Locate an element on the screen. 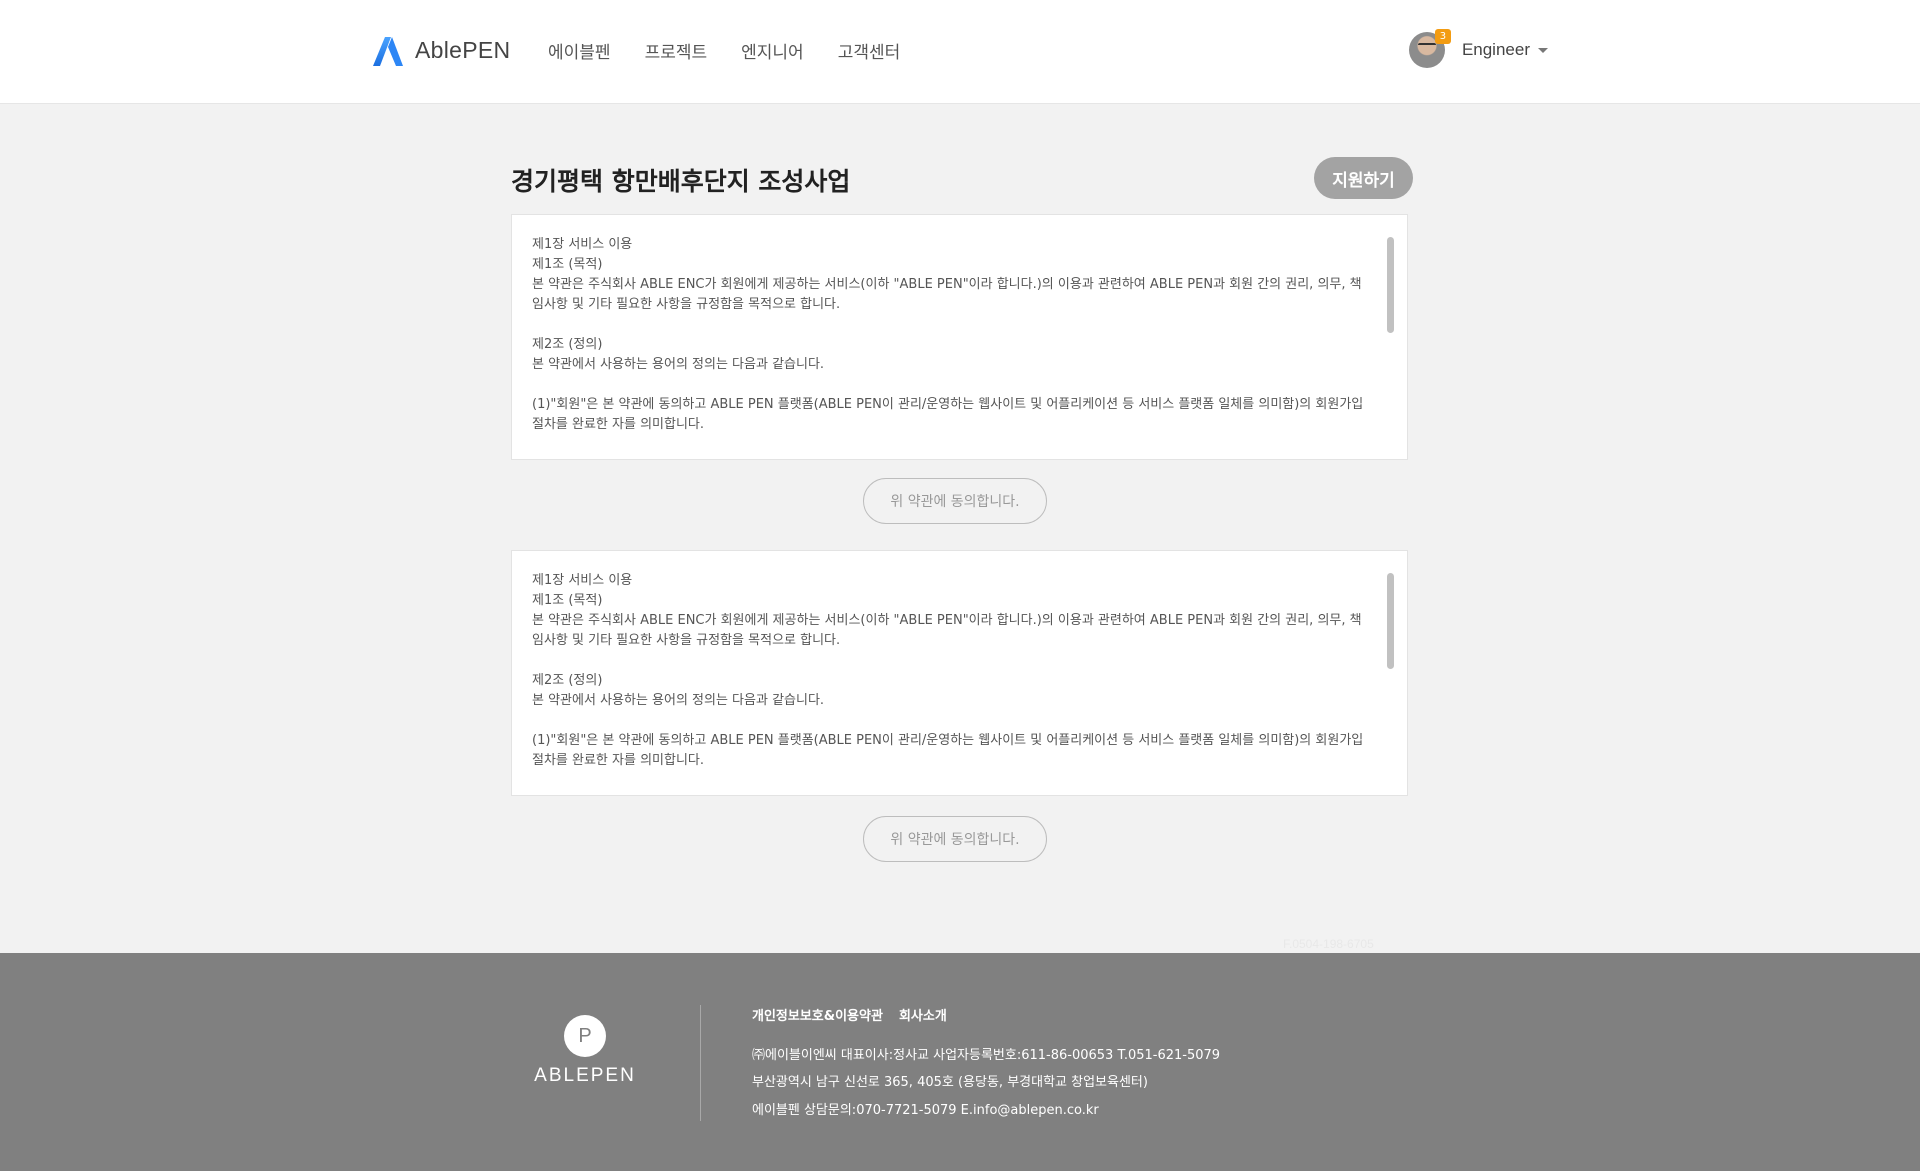 Image resolution: width=1920 pixels, height=1171 pixels. user-menu: 3 Engineer is located at coordinates (1478, 48).